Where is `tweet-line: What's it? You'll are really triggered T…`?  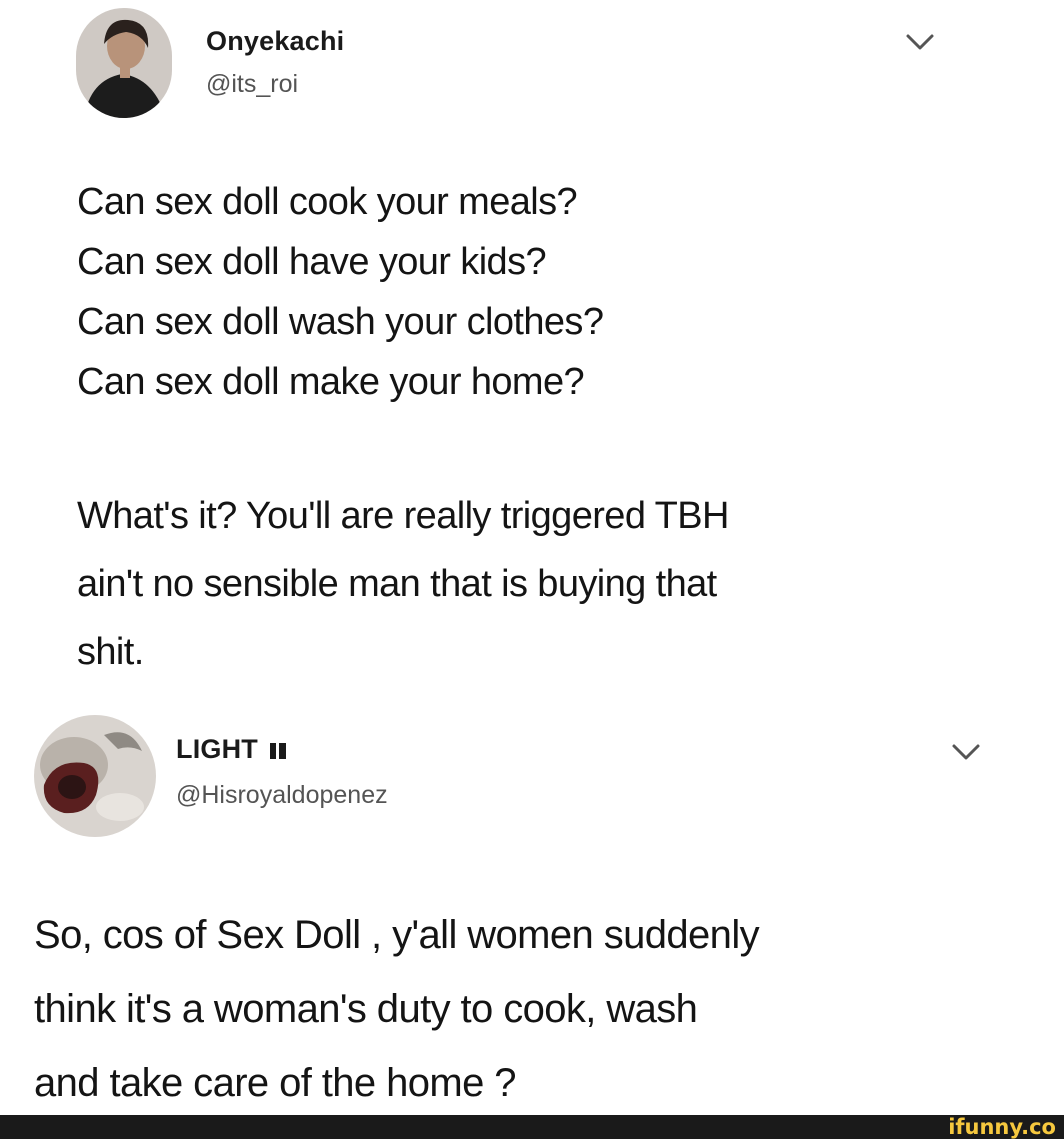 tweet-line: What's it? You'll are really triggered T… is located at coordinates (403, 516).